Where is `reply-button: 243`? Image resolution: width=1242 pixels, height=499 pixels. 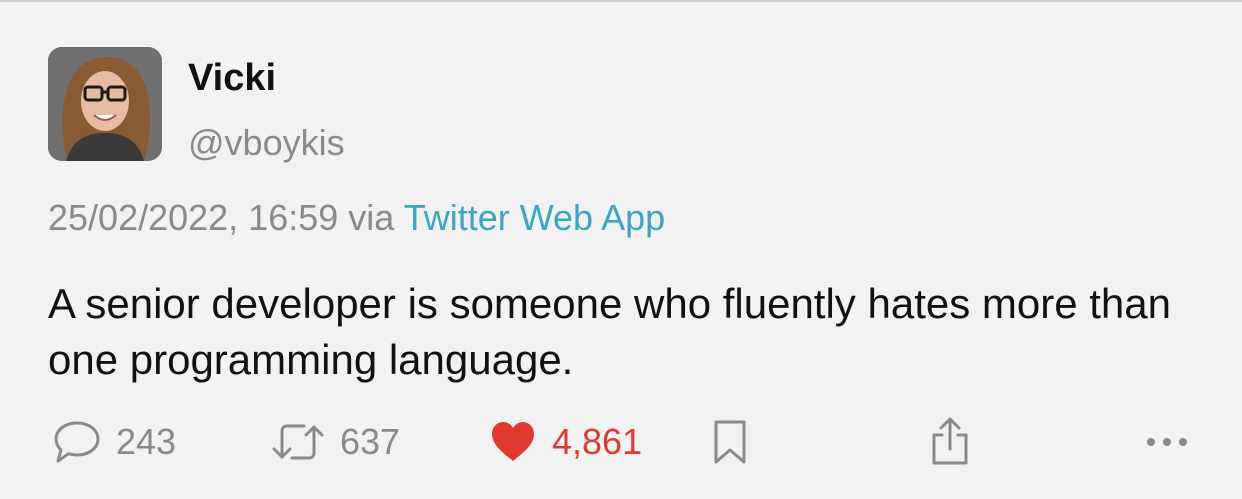
reply-button: 243 is located at coordinates (114, 442).